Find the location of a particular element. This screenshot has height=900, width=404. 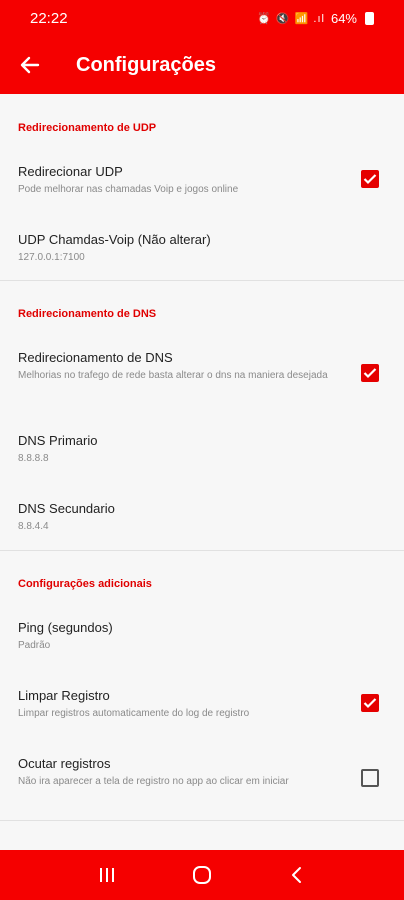

setting-subtitle: 8.8.4.4 is located at coordinates (33, 526).